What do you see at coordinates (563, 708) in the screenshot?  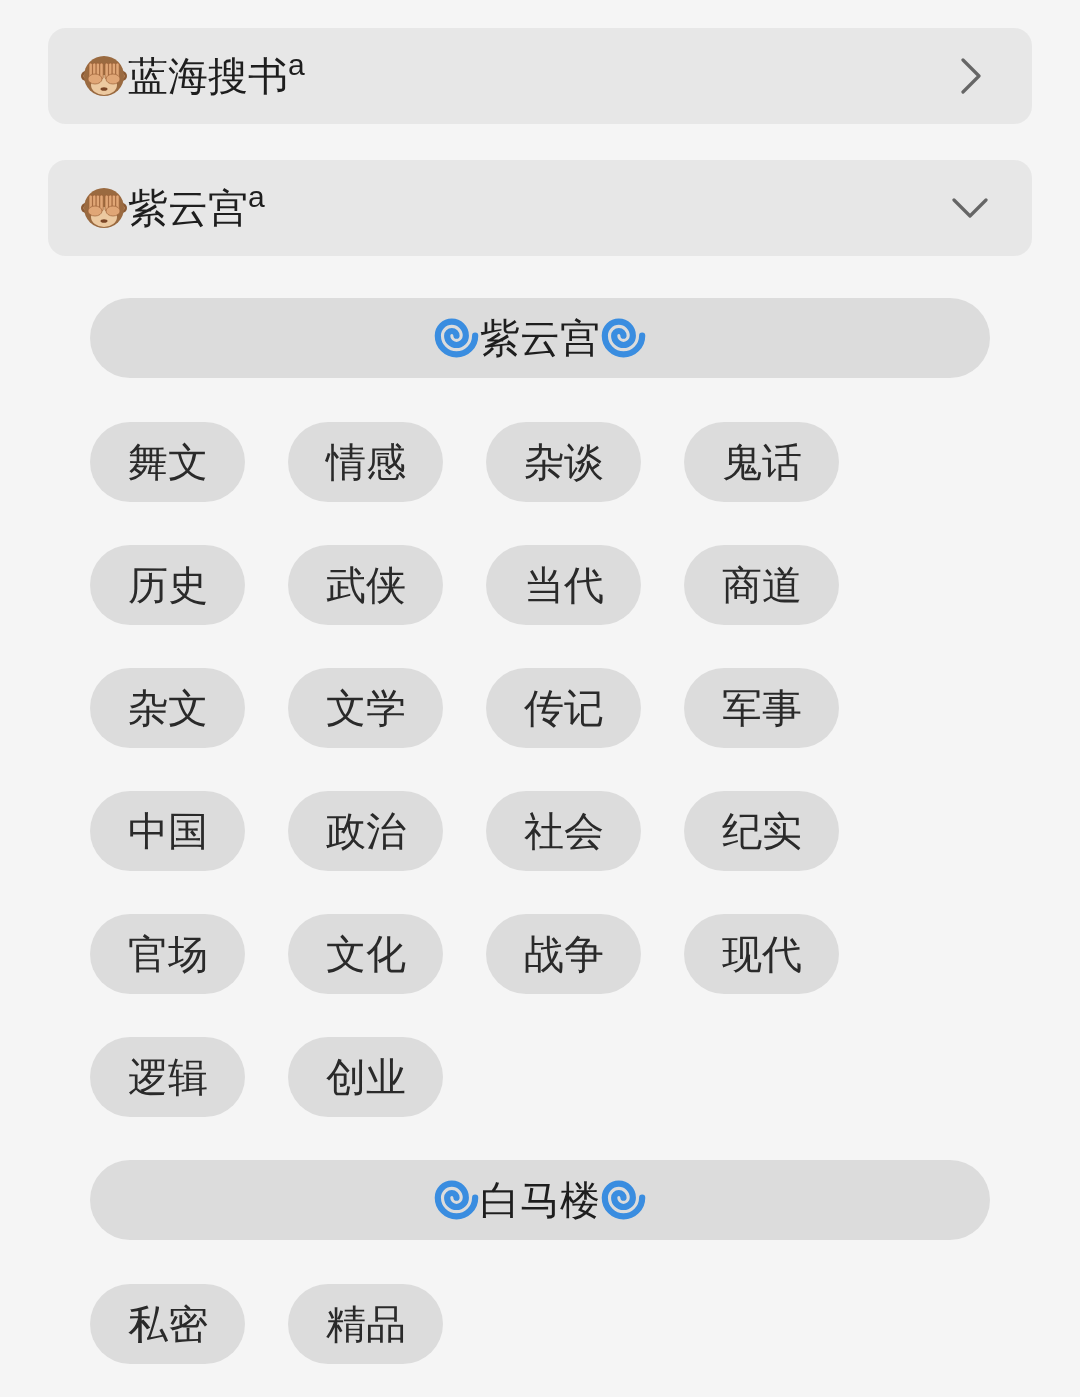 I see `category-tag: 传记` at bounding box center [563, 708].